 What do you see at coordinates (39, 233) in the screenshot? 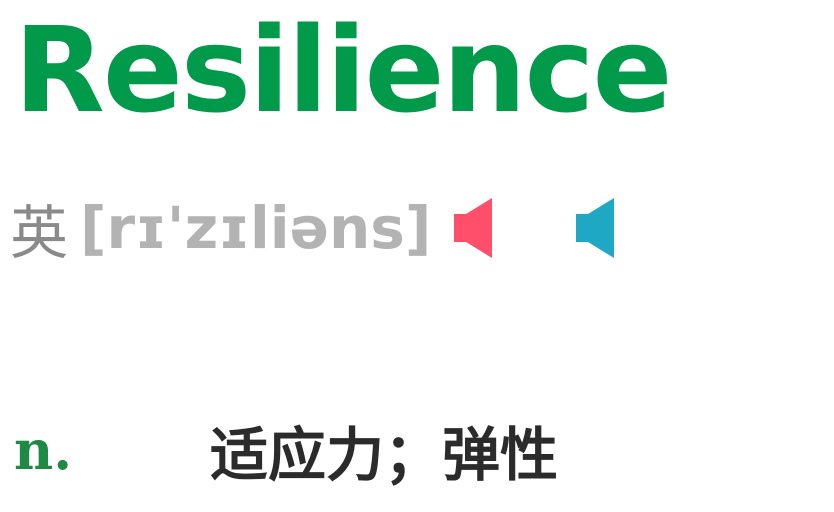
I see `pronunciation-lang-label: 英` at bounding box center [39, 233].